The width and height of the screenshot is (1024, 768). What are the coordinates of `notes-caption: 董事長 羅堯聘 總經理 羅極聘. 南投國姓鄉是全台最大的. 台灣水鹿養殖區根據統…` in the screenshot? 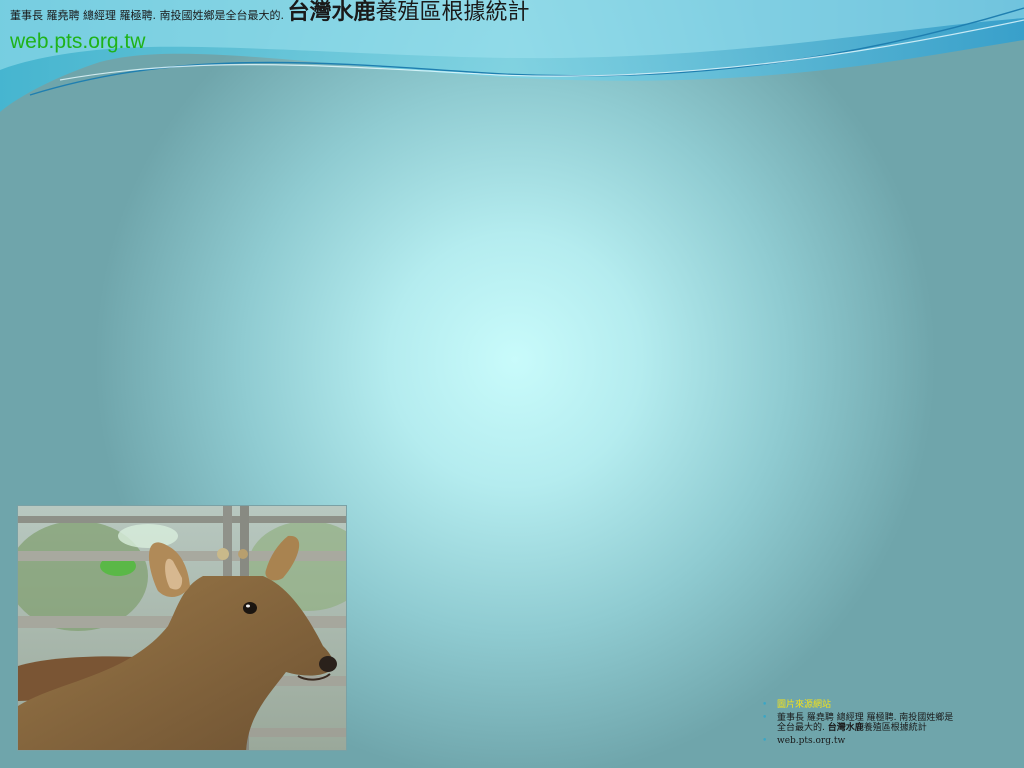 It's located at (859, 723).